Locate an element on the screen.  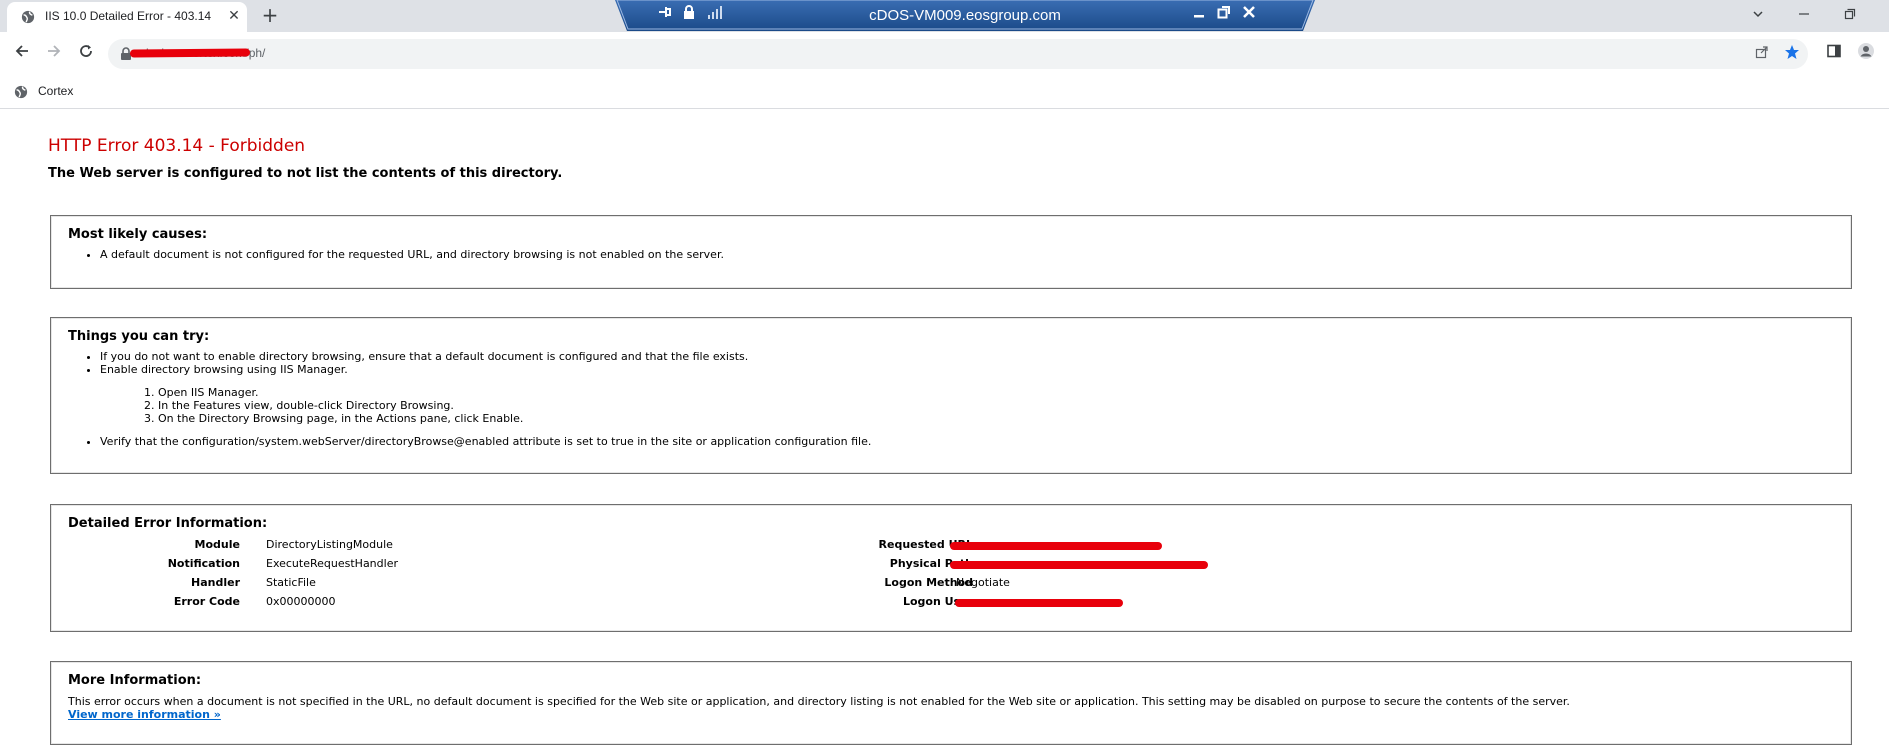
detail-value: ExecuteRequestHandler is located at coordinates (332, 563).